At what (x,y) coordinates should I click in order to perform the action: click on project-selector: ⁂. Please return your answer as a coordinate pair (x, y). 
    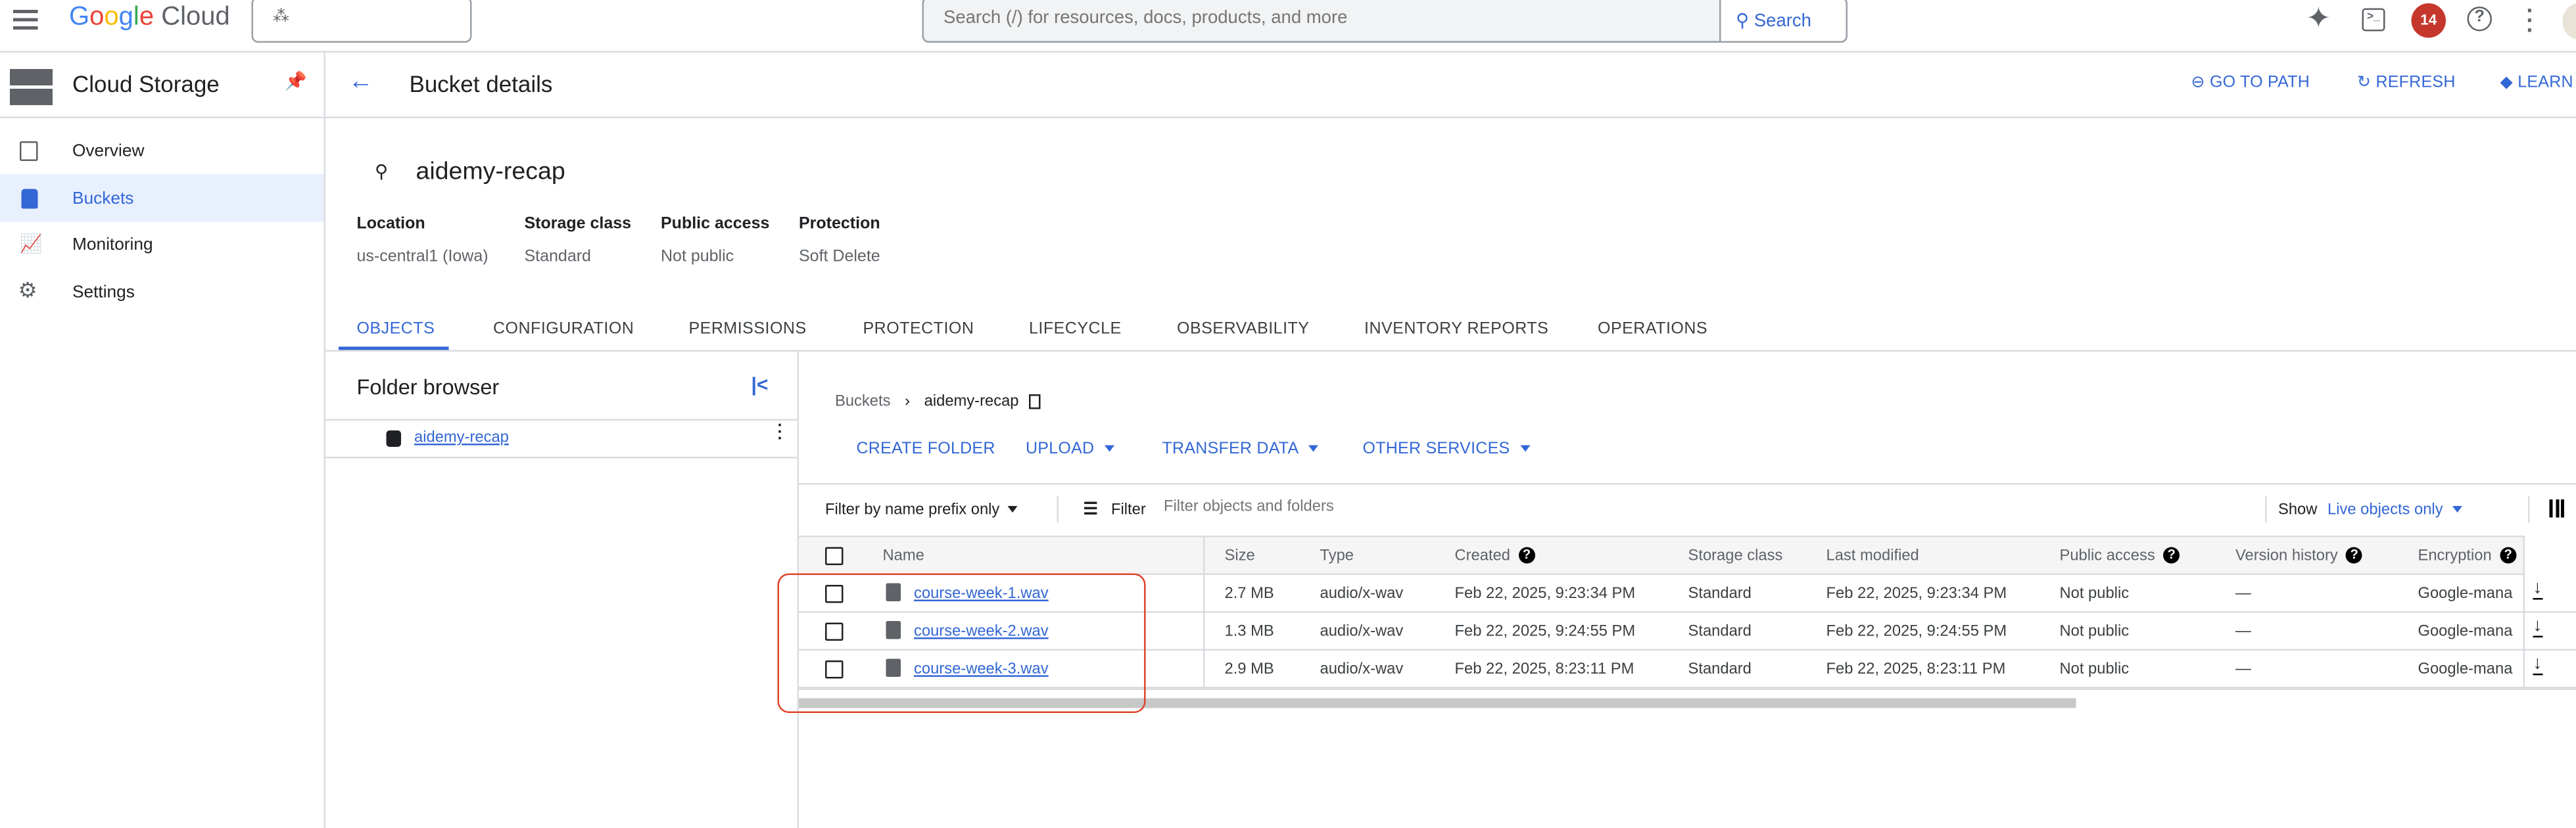
    Looking at the image, I should click on (362, 21).